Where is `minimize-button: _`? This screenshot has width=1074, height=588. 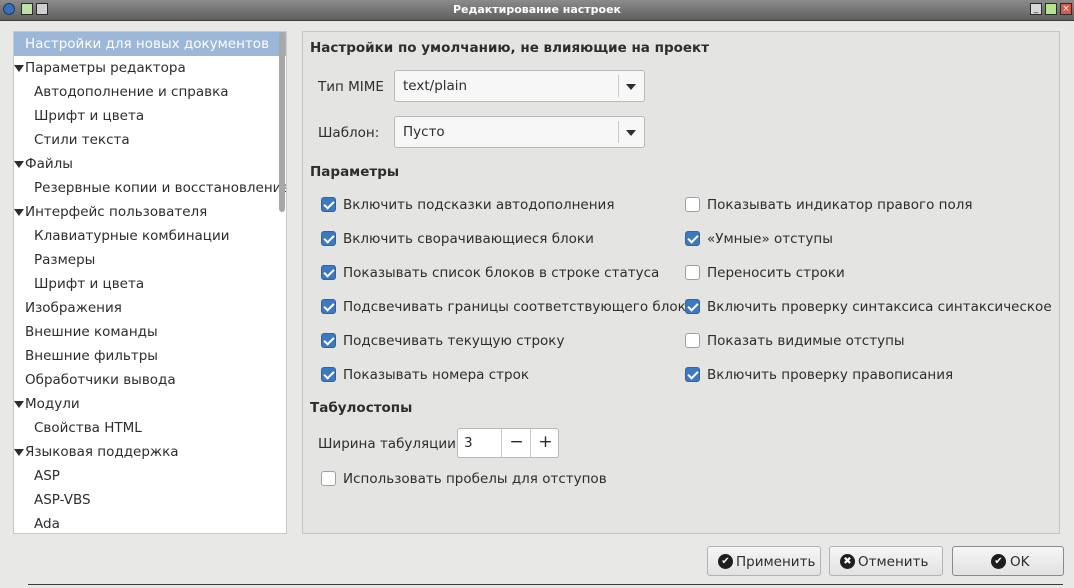
minimize-button: _ is located at coordinates (1036, 9).